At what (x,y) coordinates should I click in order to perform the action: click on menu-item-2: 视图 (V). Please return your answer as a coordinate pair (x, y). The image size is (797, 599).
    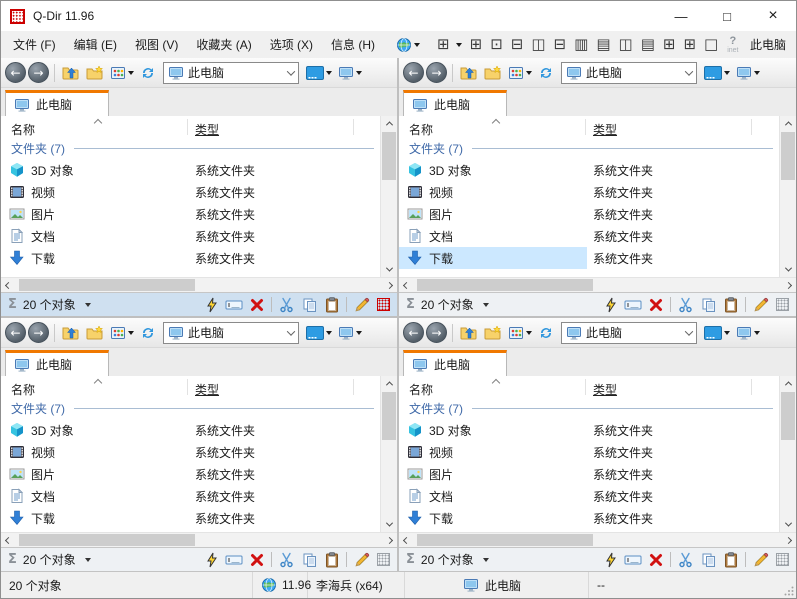
    Looking at the image, I should click on (156, 44).